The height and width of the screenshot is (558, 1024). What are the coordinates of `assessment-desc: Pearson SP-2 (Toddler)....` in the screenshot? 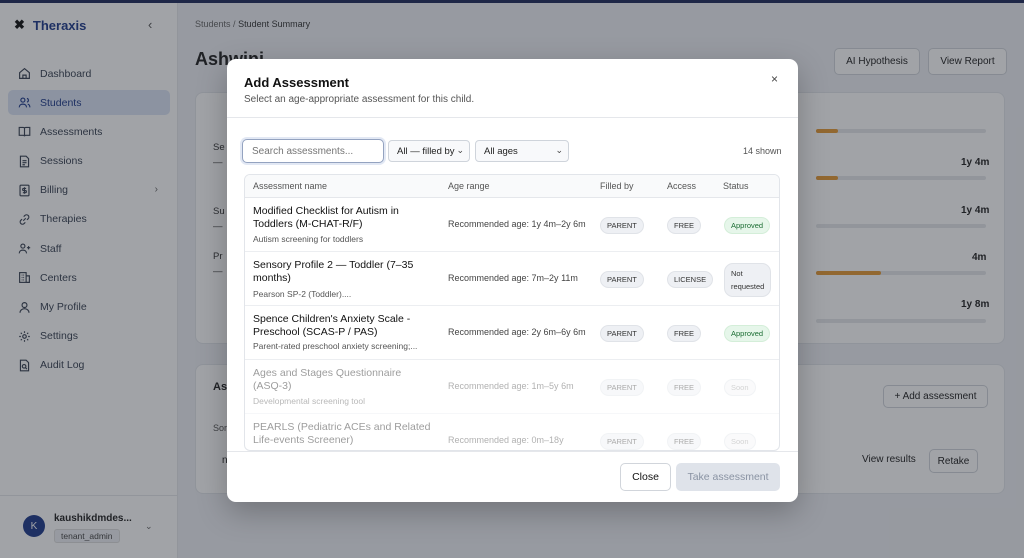 It's located at (302, 294).